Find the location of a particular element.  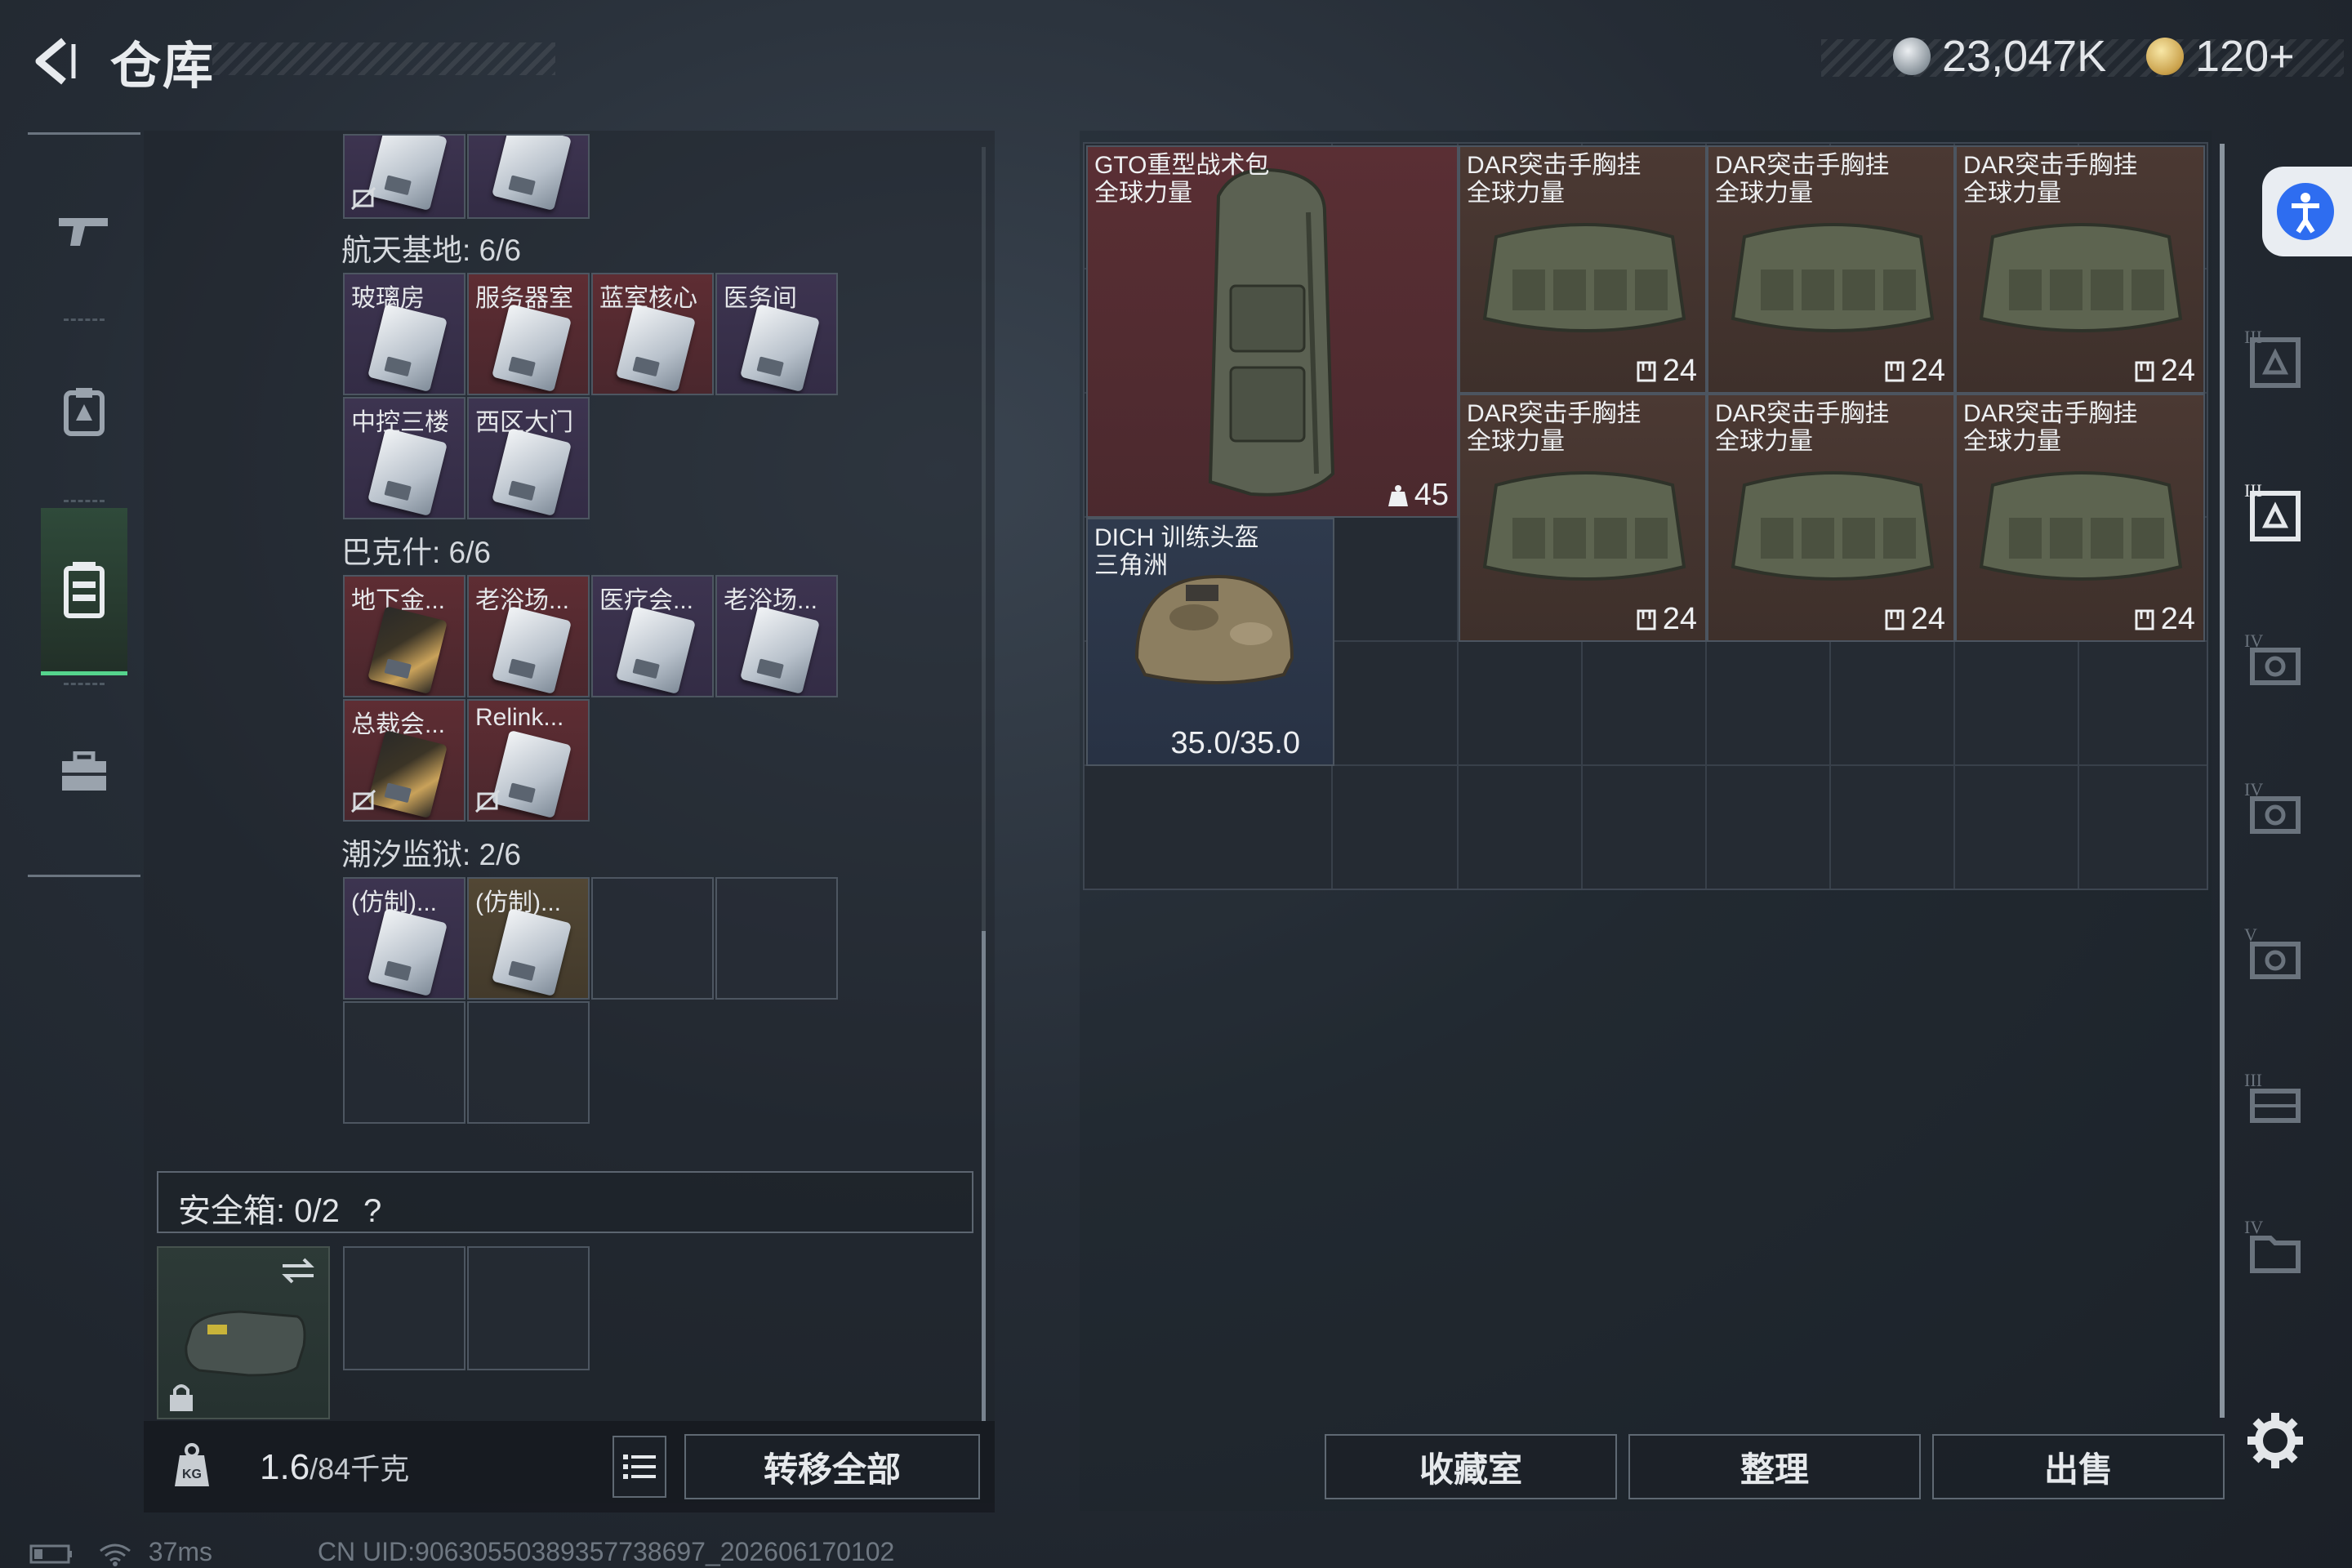

safebox-label: 安全箱: 0/2 ? is located at coordinates (280, 1211).